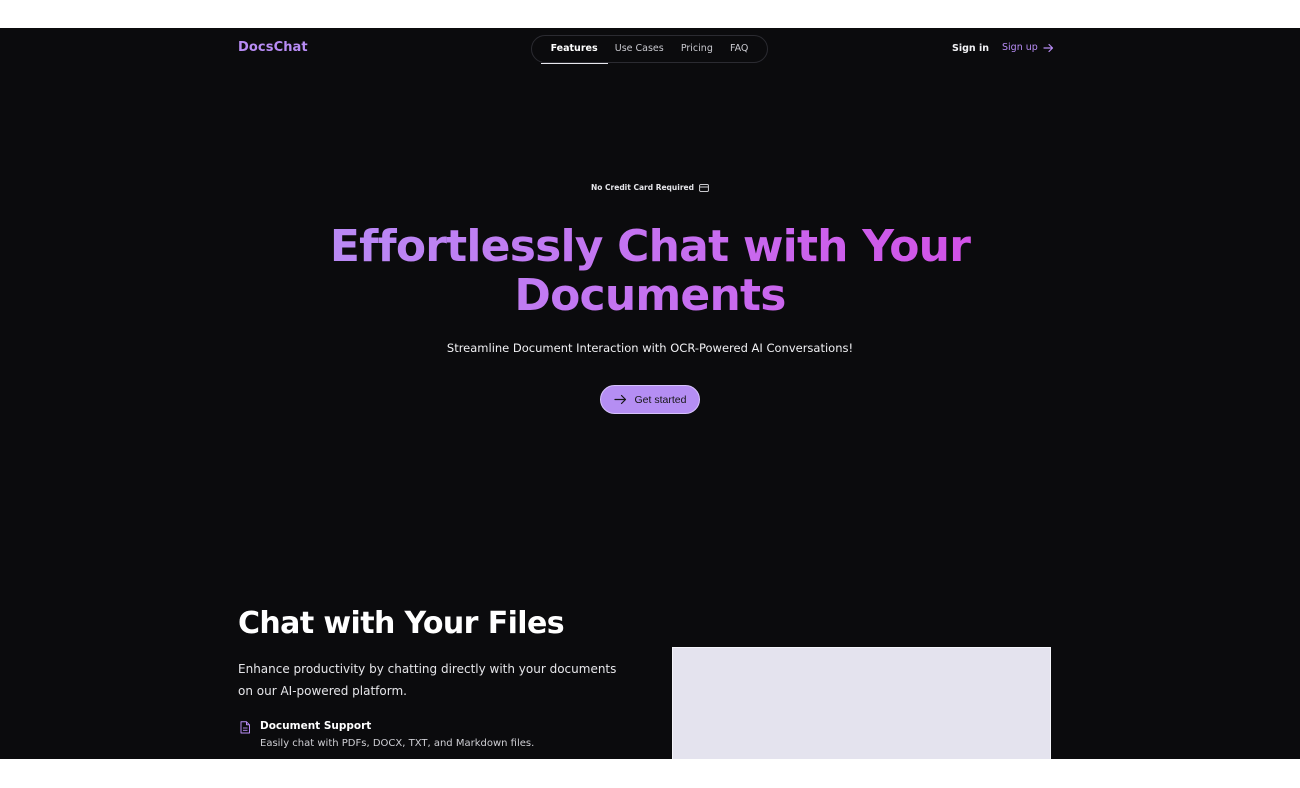 The width and height of the screenshot is (1300, 788). What do you see at coordinates (704, 187) in the screenshot?
I see `credit-card-icon` at bounding box center [704, 187].